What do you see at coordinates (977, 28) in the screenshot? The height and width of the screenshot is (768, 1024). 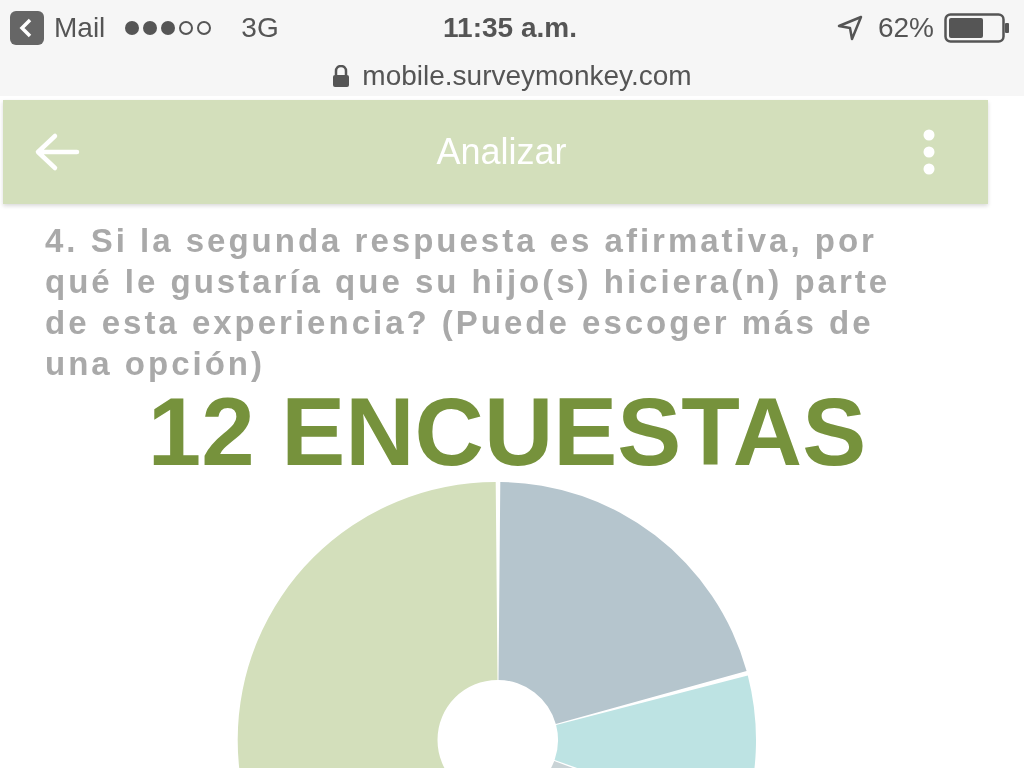 I see `battery-icon` at bounding box center [977, 28].